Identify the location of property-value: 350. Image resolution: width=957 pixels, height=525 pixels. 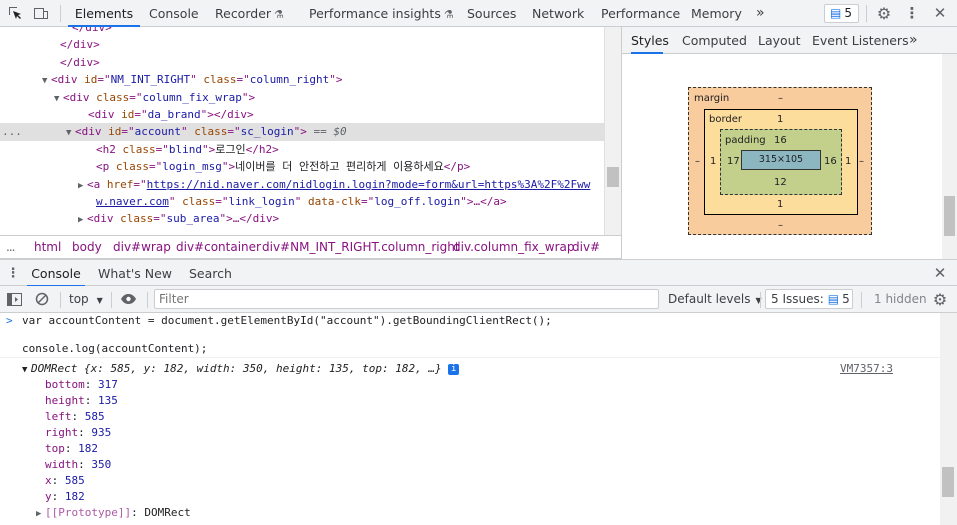
(101, 464).